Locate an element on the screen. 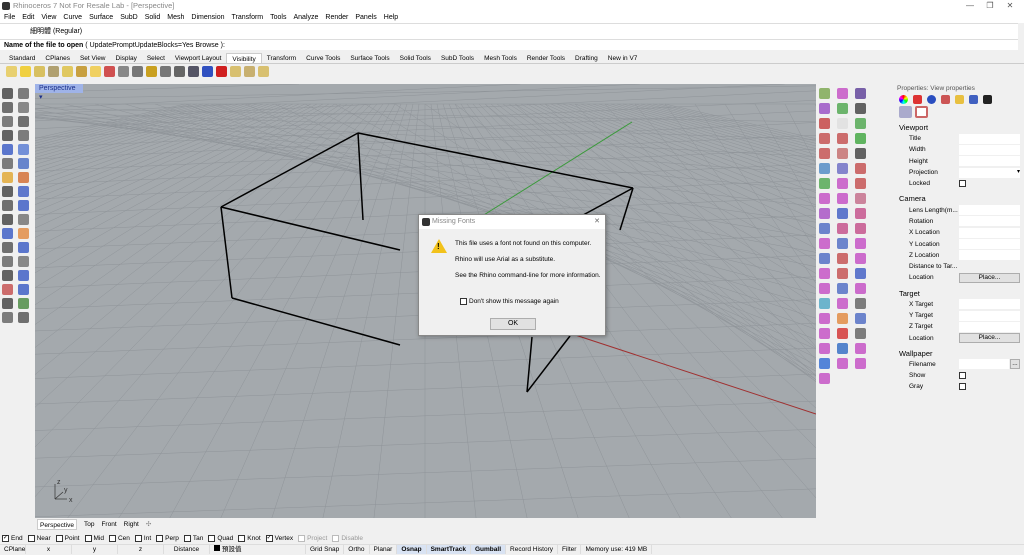  status-filter: Filter is located at coordinates (570, 549).